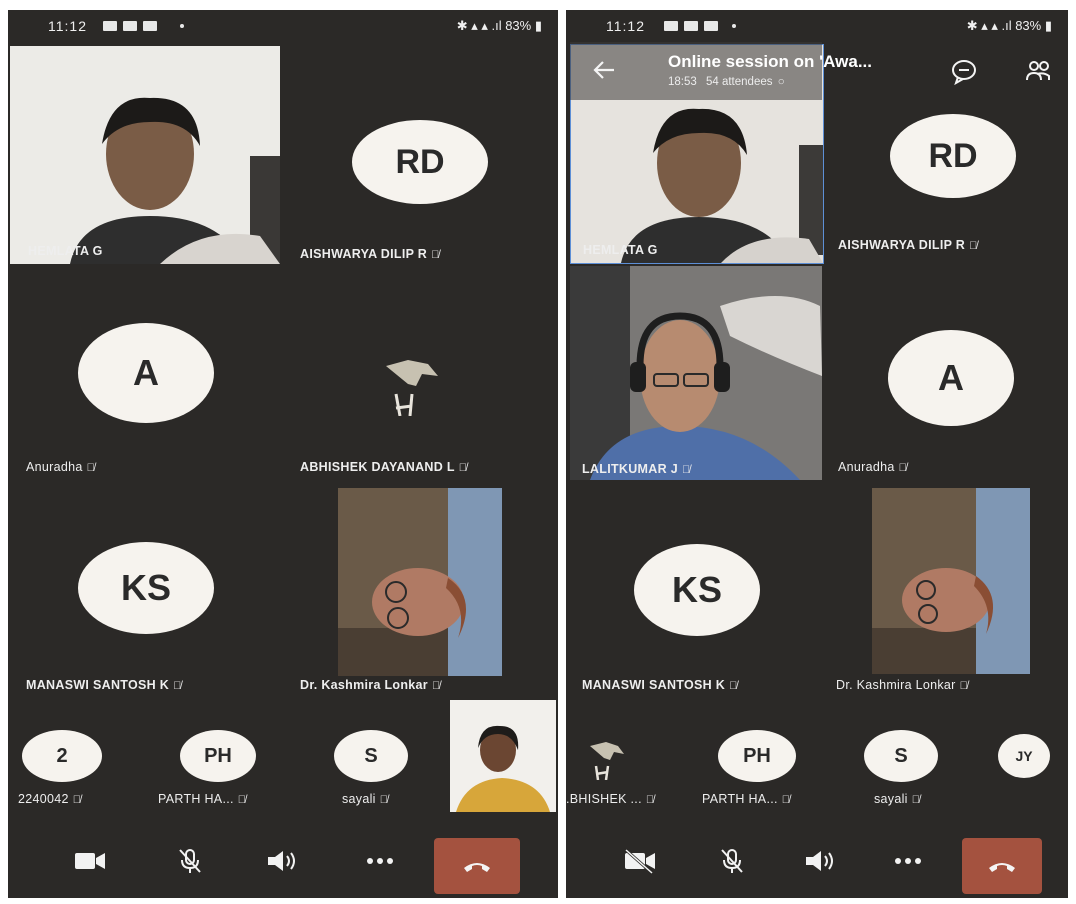 The width and height of the screenshot is (1076, 904). What do you see at coordinates (964, 72) in the screenshot?
I see `chat-button` at bounding box center [964, 72].